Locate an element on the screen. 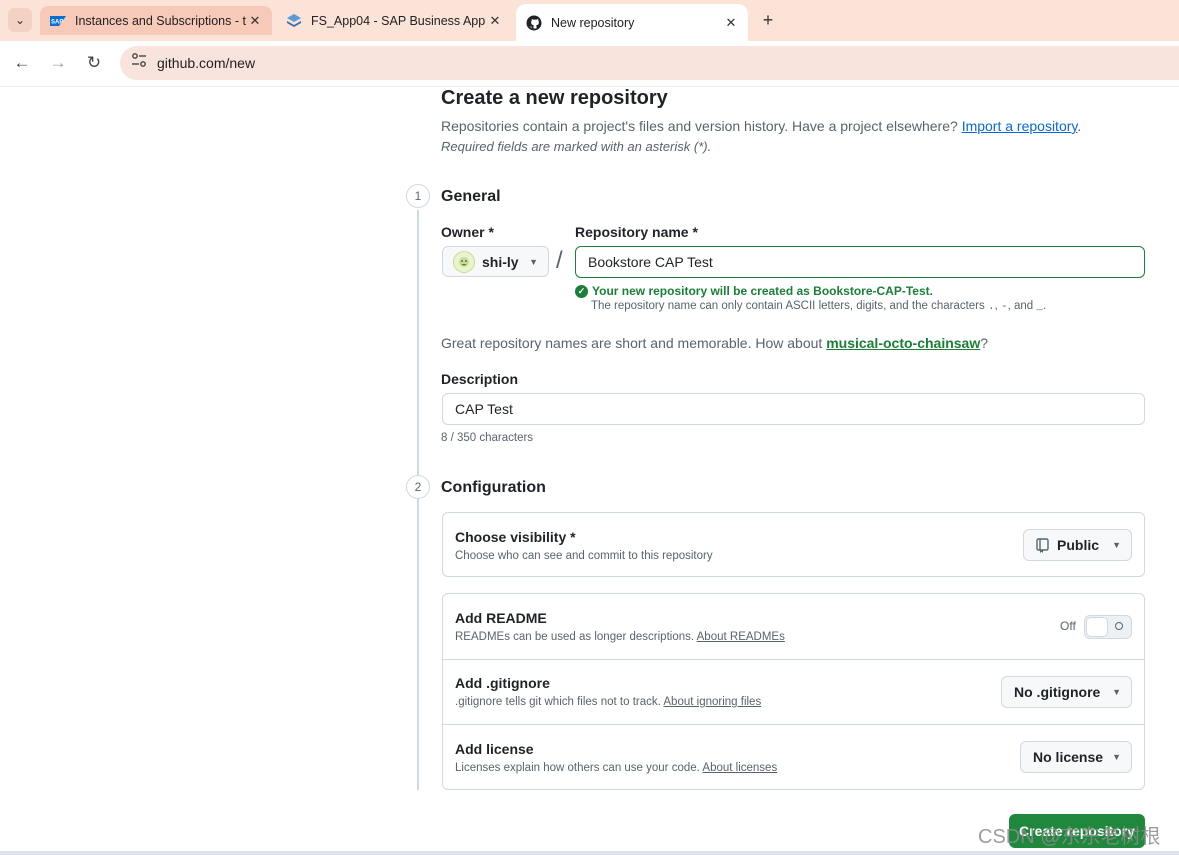  visibility-title: Choose visibility * is located at coordinates (515, 537).